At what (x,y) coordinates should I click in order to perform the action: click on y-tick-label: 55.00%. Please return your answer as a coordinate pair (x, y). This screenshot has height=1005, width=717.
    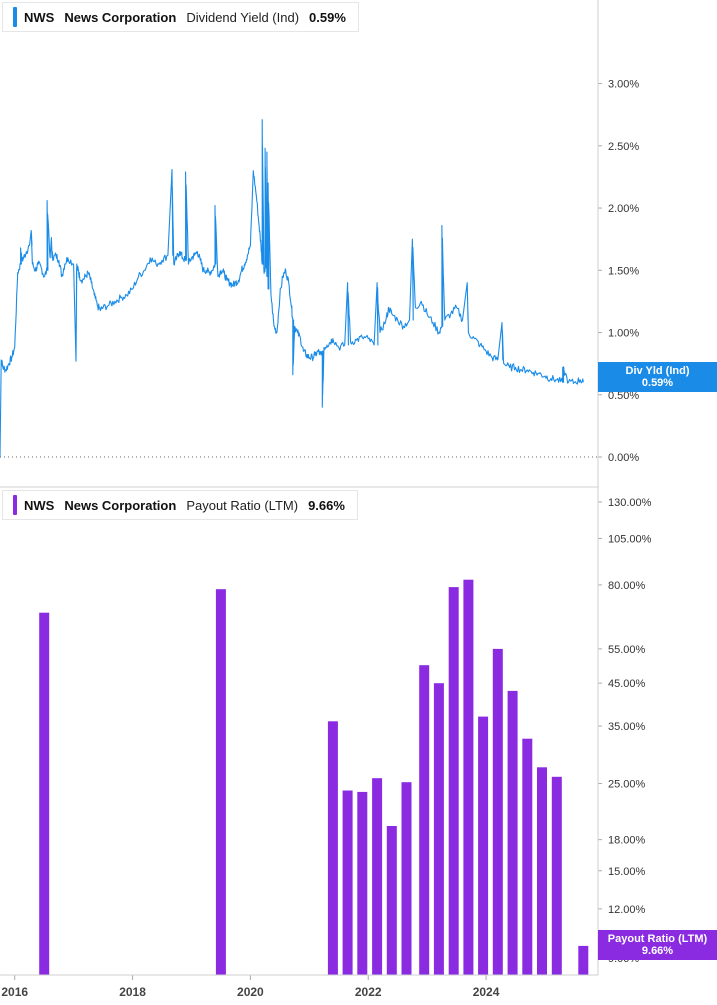
    Looking at the image, I should click on (627, 650).